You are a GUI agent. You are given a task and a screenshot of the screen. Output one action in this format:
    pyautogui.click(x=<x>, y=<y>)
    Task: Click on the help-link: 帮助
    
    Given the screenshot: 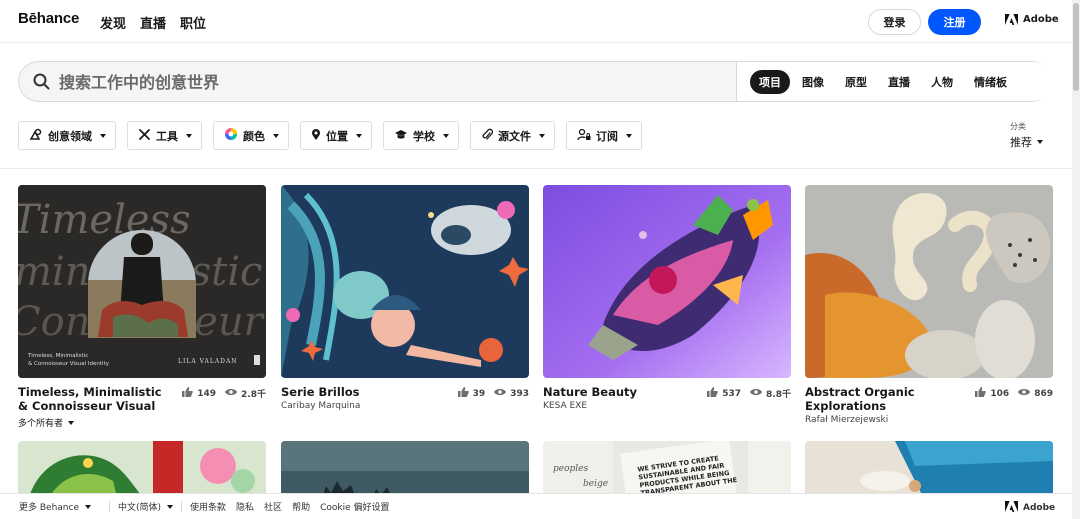 What is the action you would take?
    pyautogui.click(x=301, y=506)
    